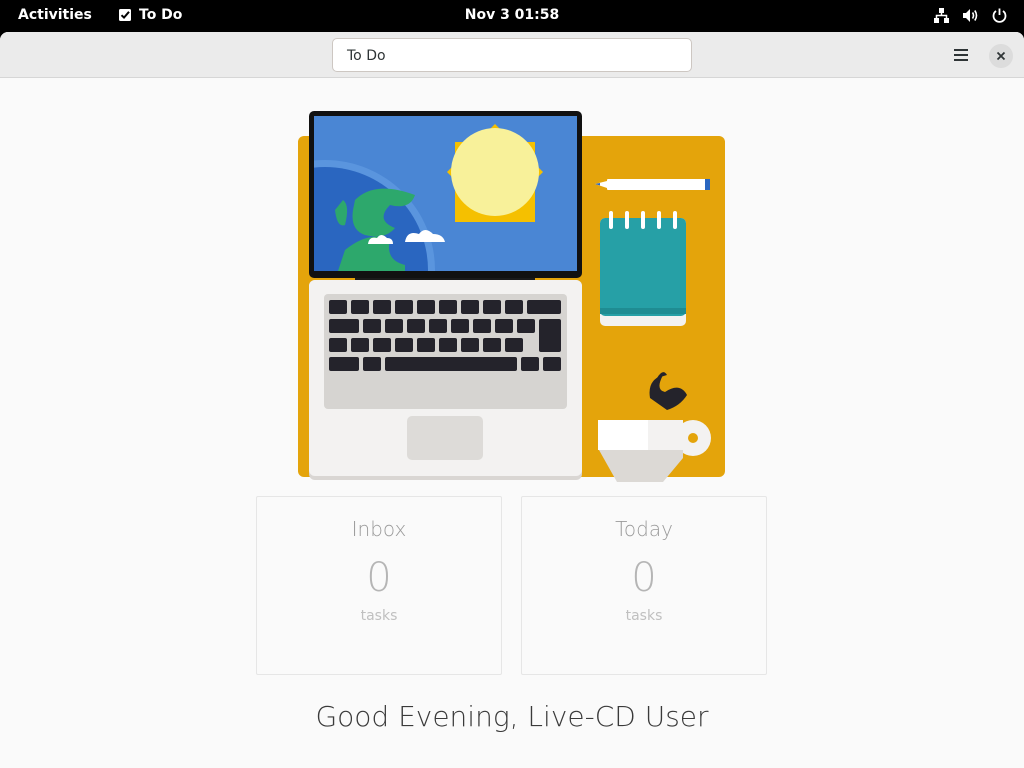  I want to click on sun, so click(495, 172).